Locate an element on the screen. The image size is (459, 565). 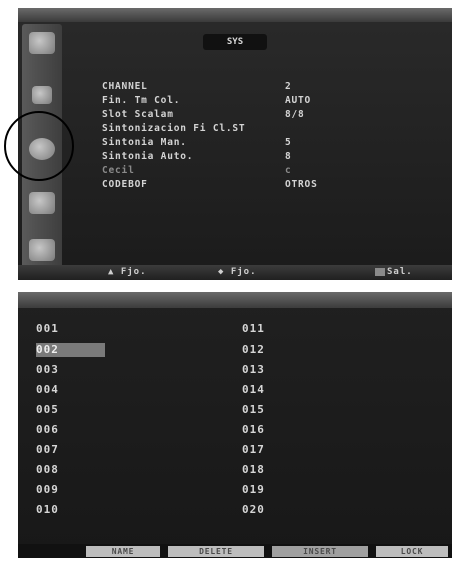
lock-button: LOCK is located at coordinates (412, 551).